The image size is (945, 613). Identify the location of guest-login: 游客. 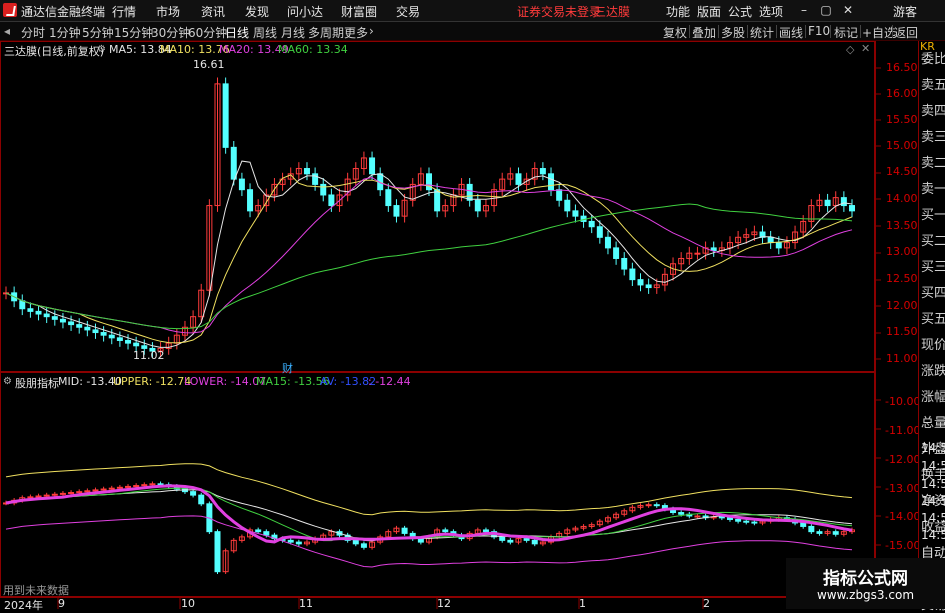
(905, 11).